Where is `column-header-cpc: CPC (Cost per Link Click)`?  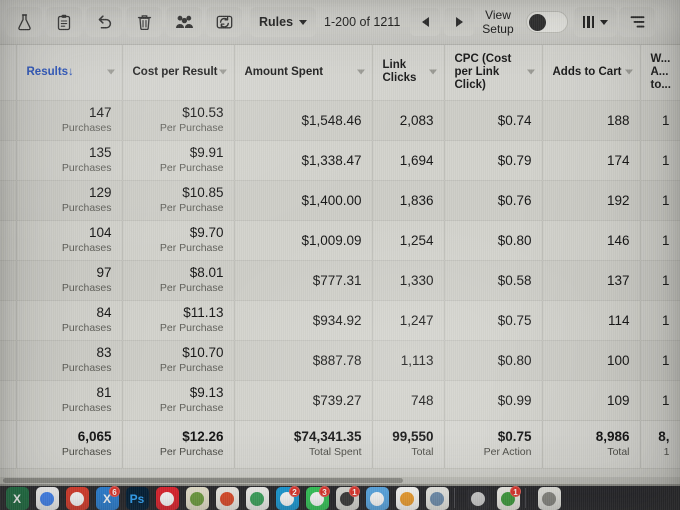
column-header-cpc: CPC (Cost per Link Click) is located at coordinates (493, 73).